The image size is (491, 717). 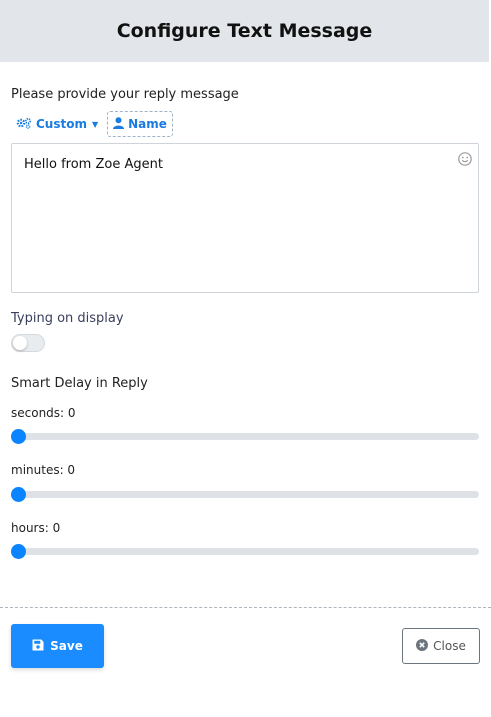 What do you see at coordinates (20, 343) in the screenshot?
I see `toggle-knob` at bounding box center [20, 343].